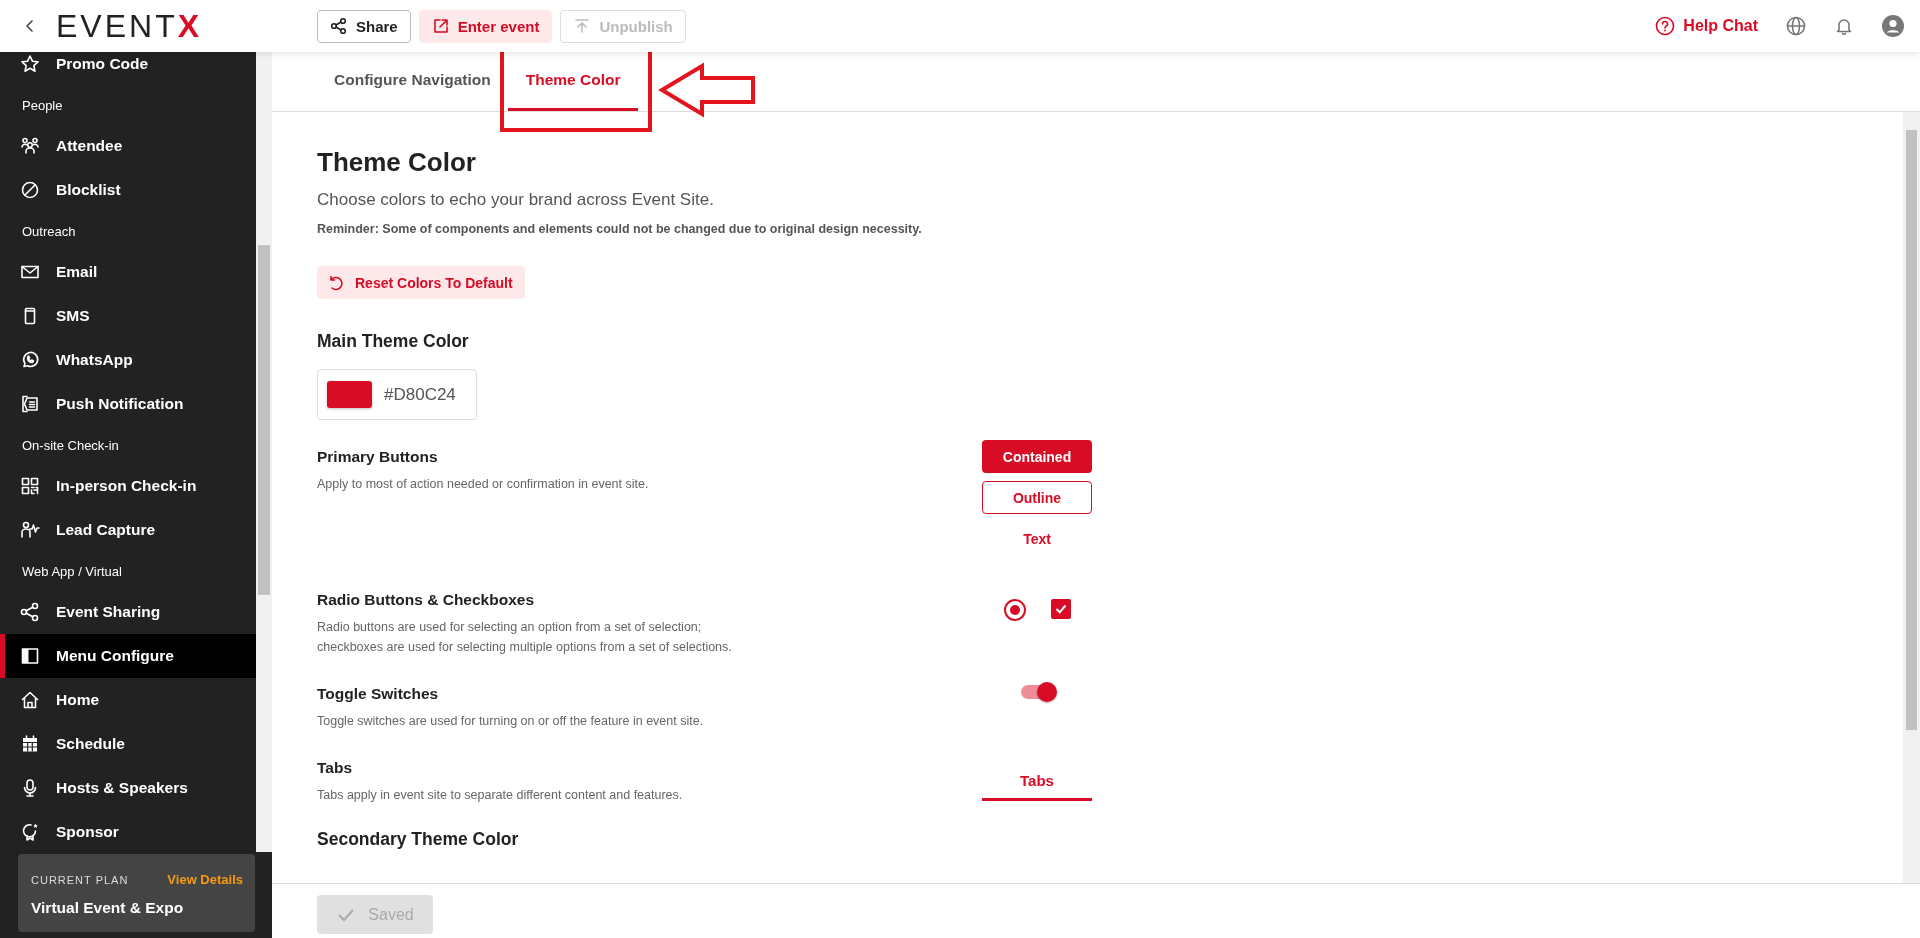  What do you see at coordinates (128, 788) in the screenshot?
I see `sidebar-item: Hosts & Speakers` at bounding box center [128, 788].